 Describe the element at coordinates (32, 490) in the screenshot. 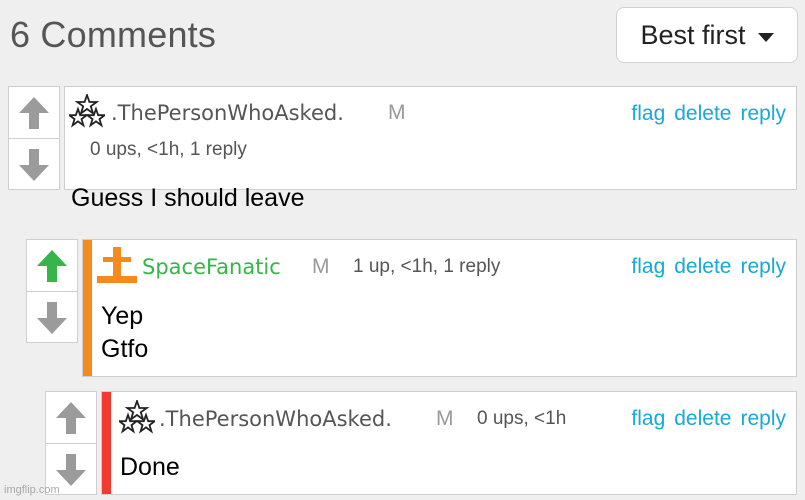

I see `watermark: imgflip.com` at that location.